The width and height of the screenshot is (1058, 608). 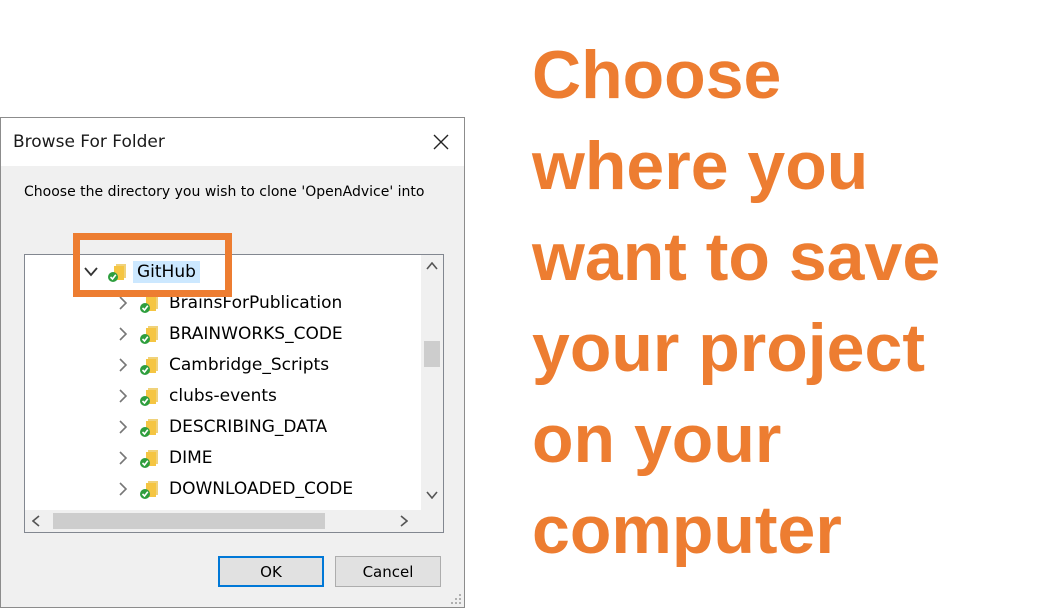 What do you see at coordinates (271, 571) in the screenshot?
I see `ok-button: OK` at bounding box center [271, 571].